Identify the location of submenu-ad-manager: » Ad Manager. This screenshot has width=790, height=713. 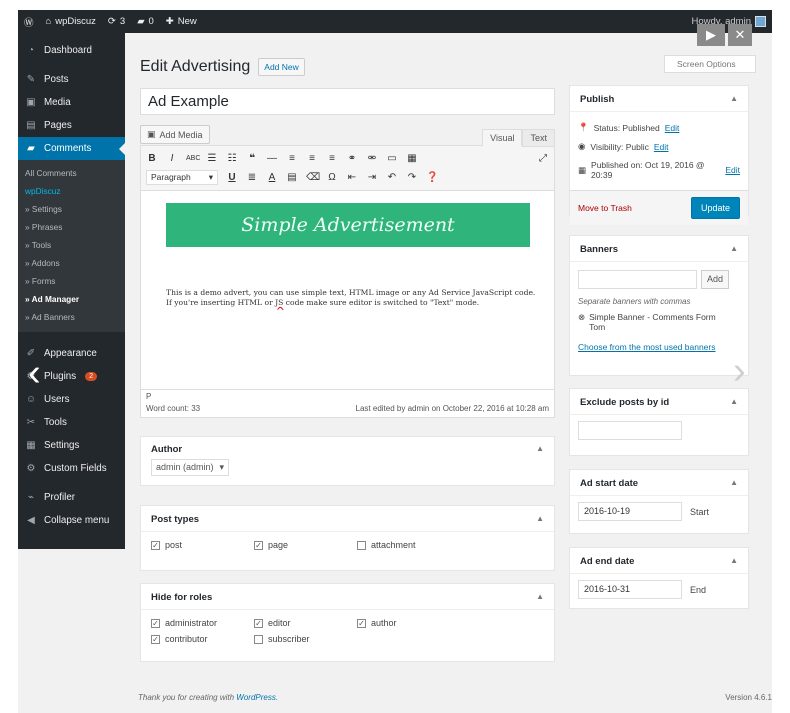
(71, 299).